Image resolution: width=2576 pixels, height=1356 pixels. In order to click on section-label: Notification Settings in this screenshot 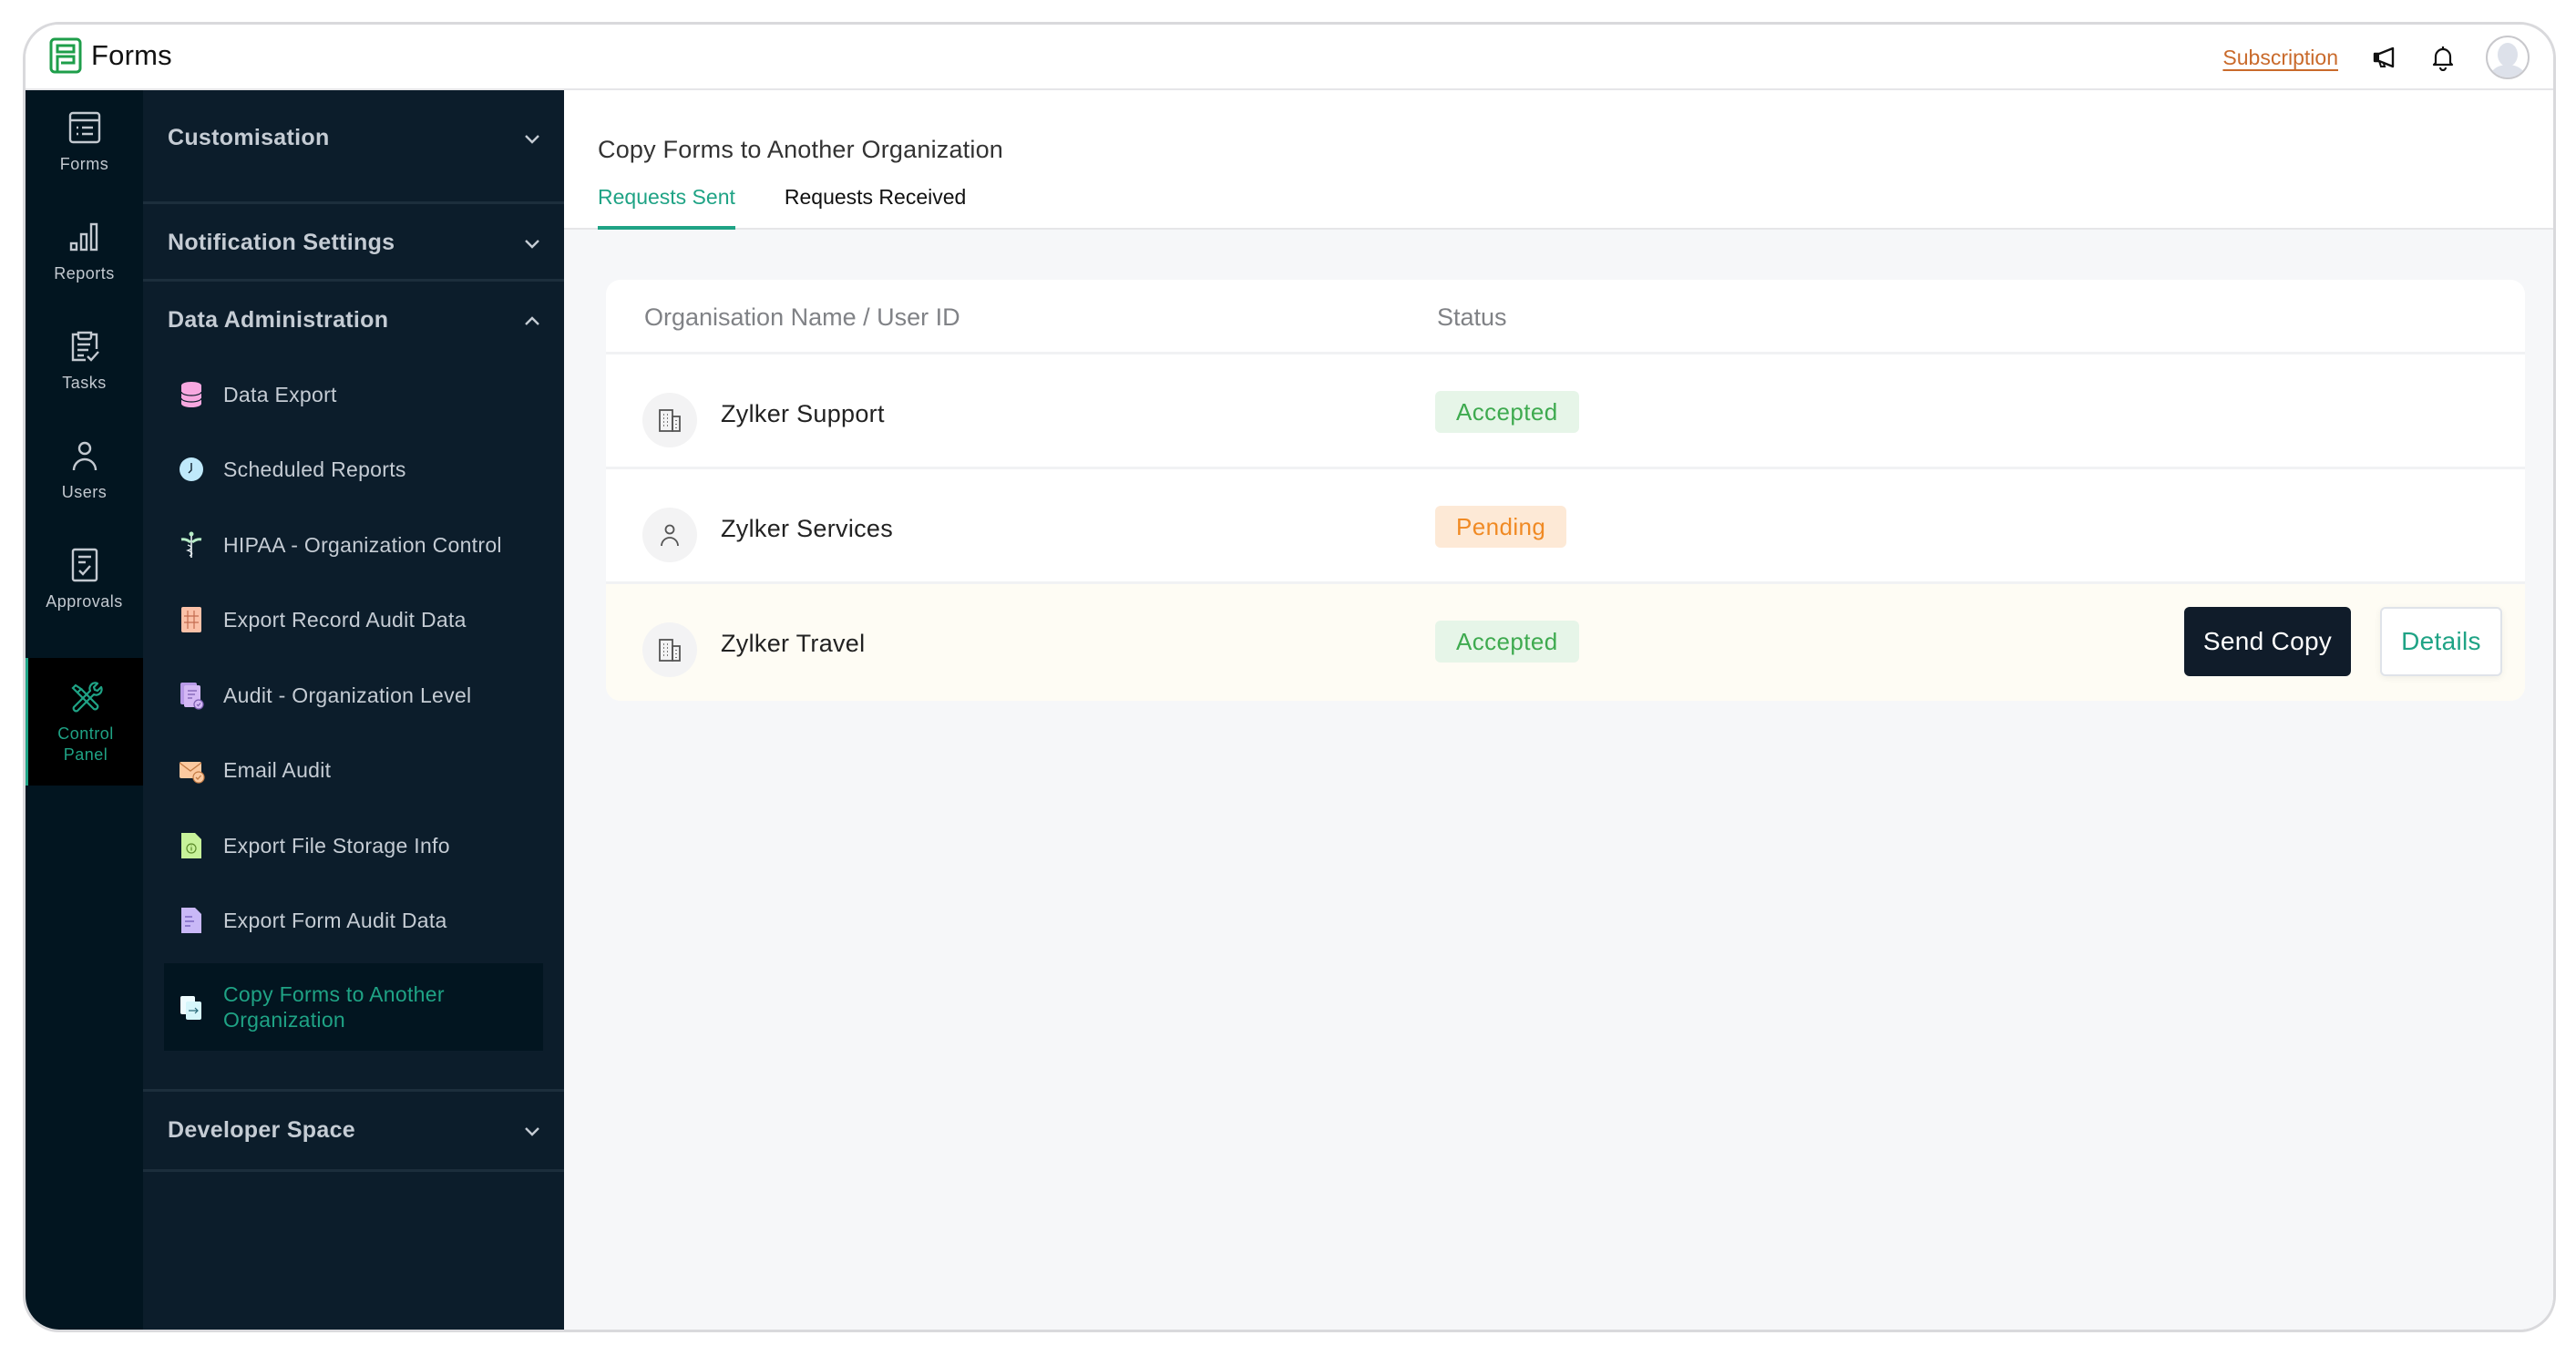, I will do `click(282, 242)`.